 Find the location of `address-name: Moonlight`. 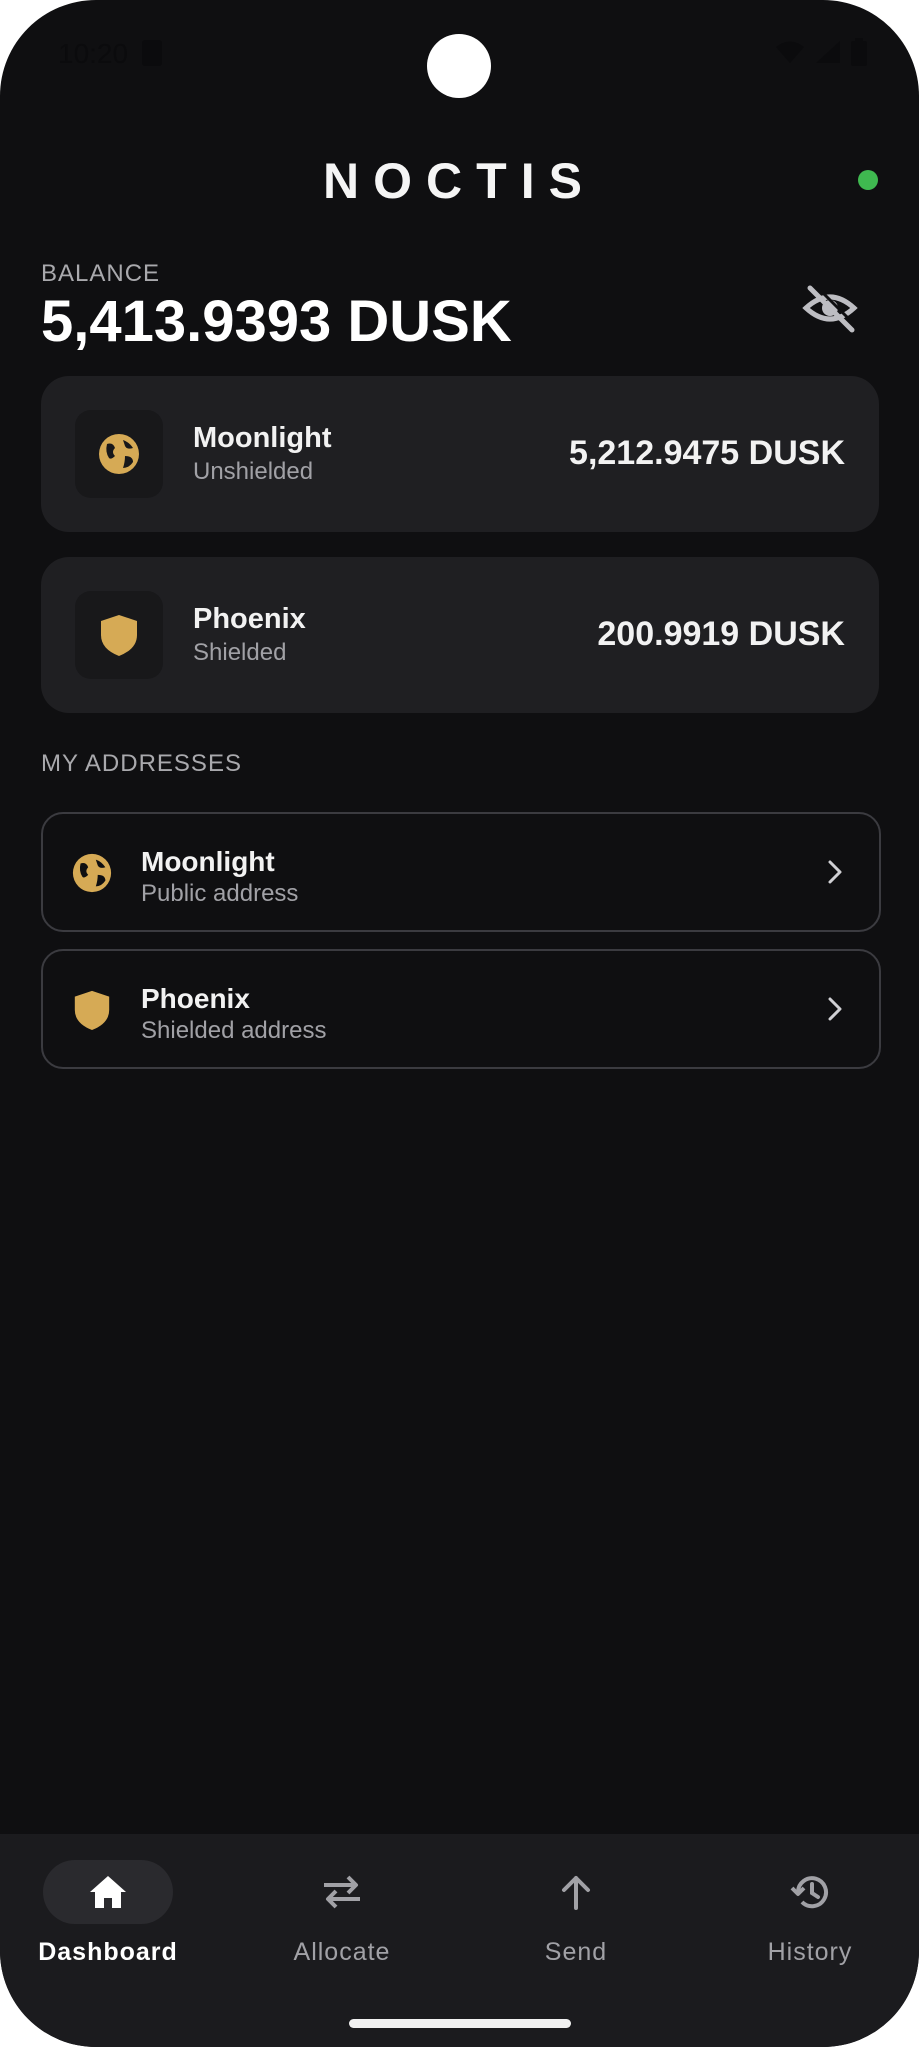

address-name: Moonlight is located at coordinates (208, 861).